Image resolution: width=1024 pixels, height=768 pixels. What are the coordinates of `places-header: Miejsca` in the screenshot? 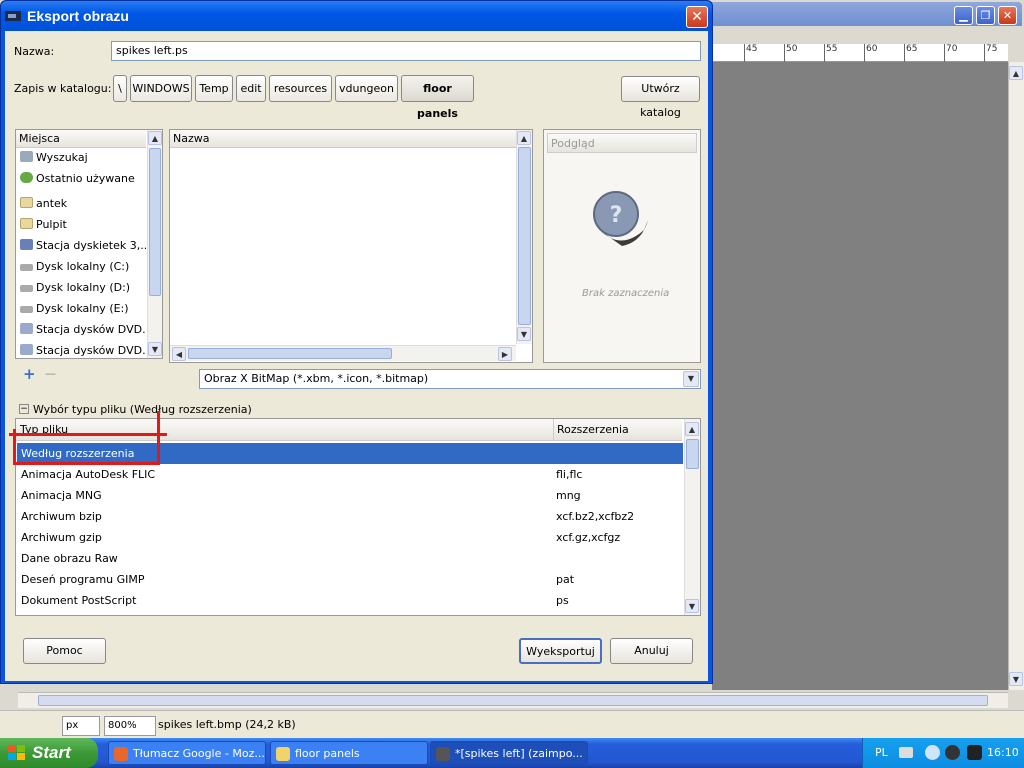 It's located at (81, 139).